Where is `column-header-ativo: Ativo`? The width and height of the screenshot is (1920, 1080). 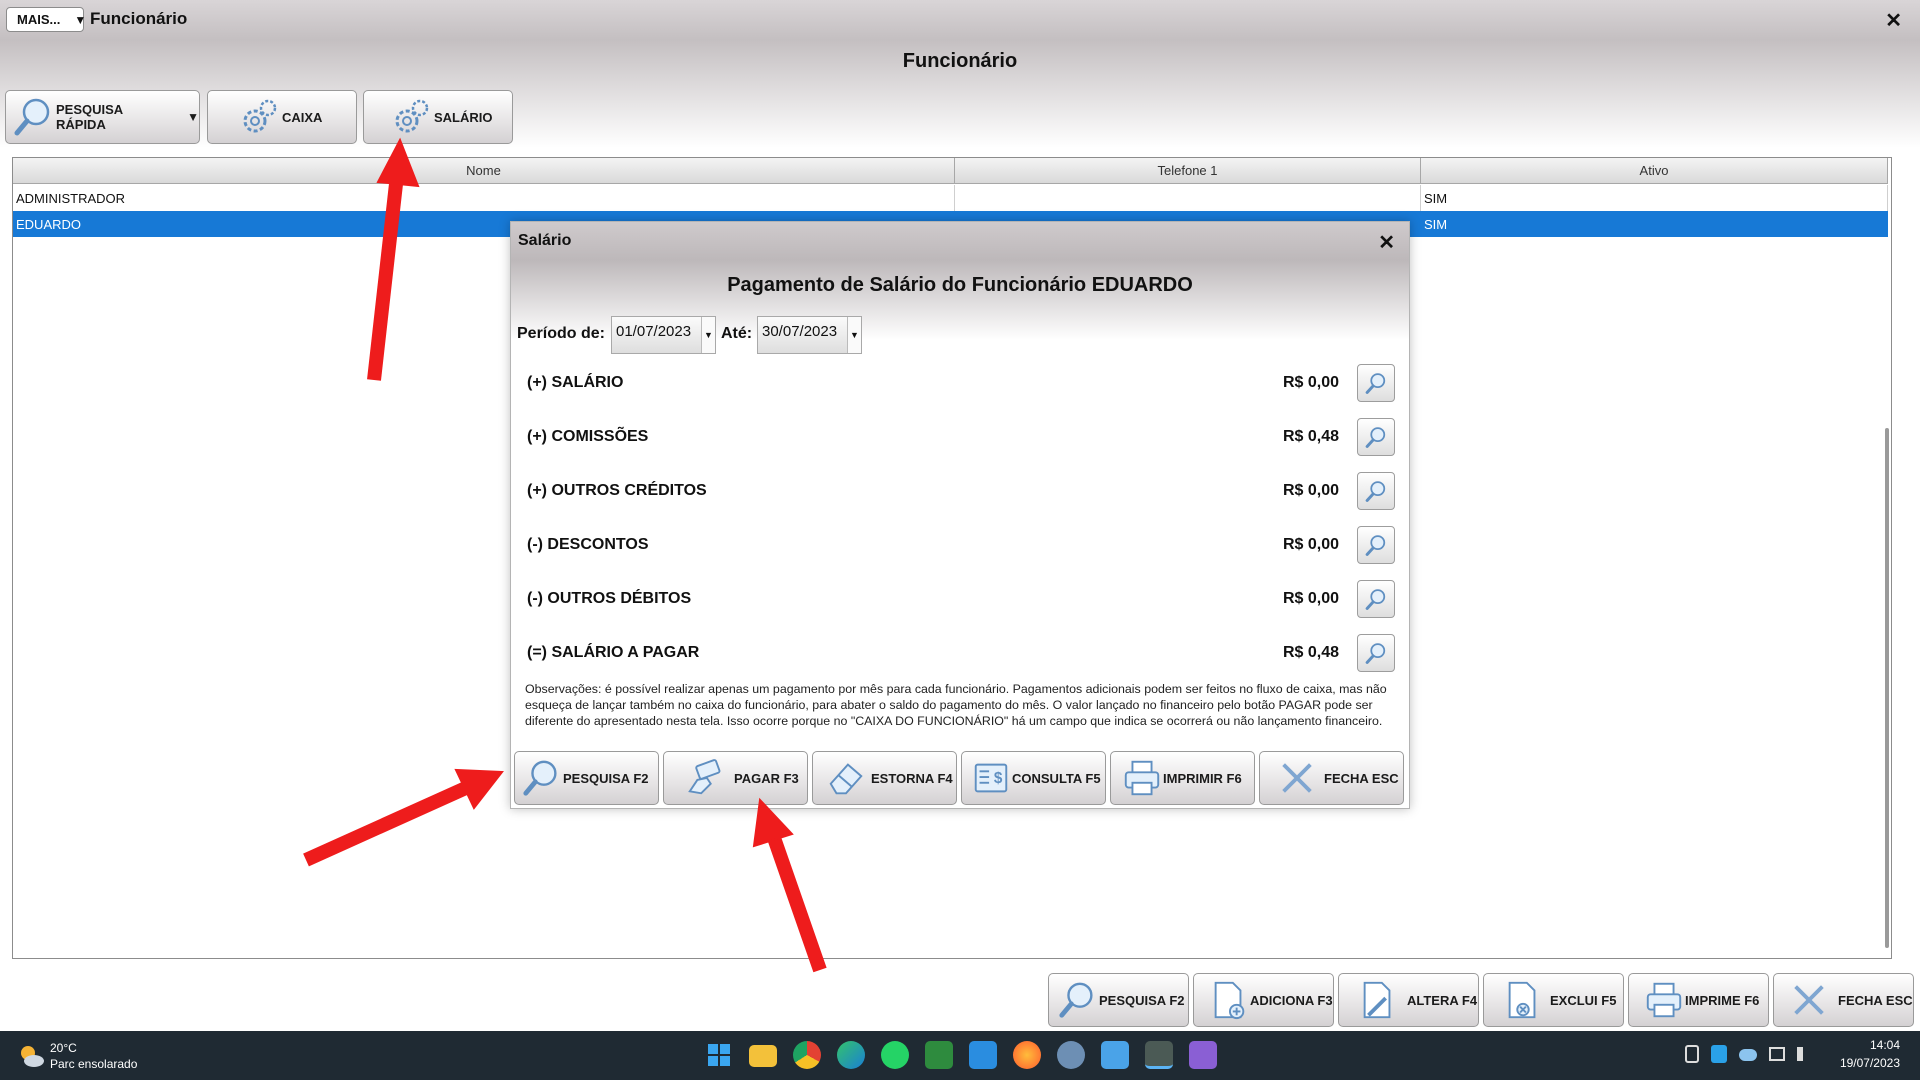
column-header-ativo: Ativo is located at coordinates (1654, 171).